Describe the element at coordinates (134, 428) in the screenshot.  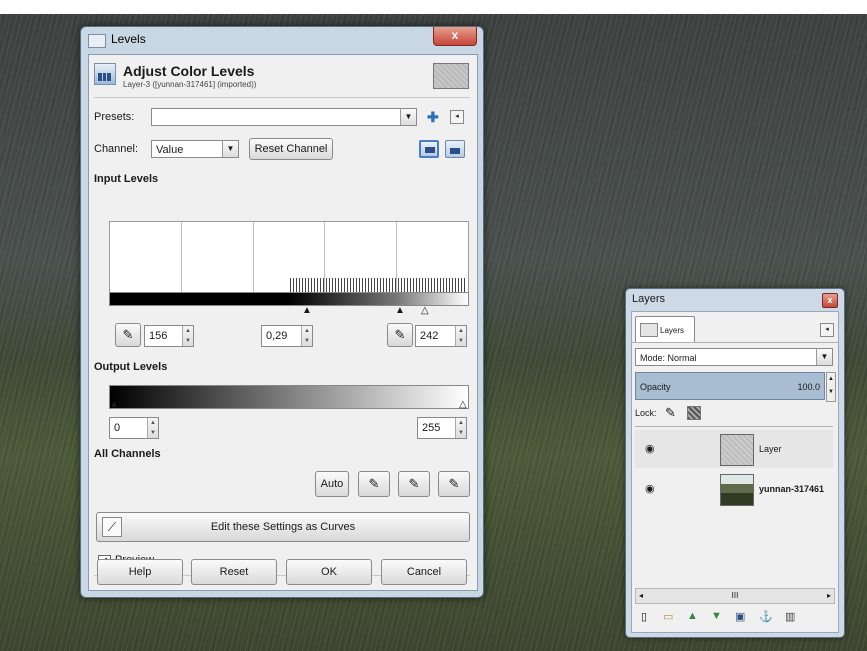
I see `output-low-spin: 0 ▲ ▼` at that location.